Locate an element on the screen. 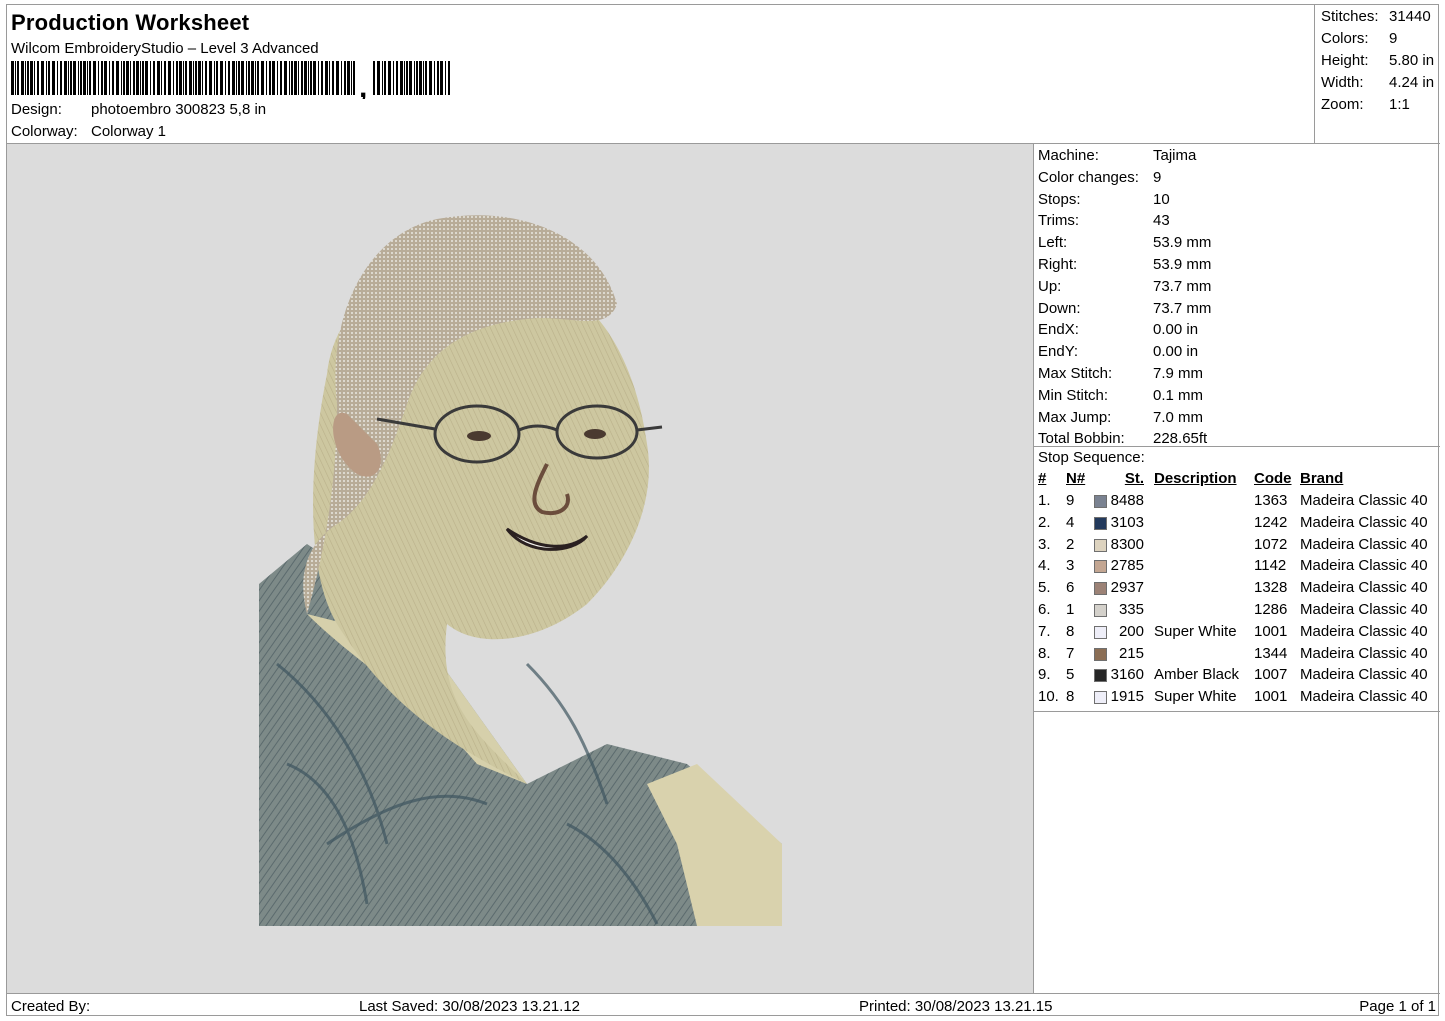  colorway-label: Colorway: is located at coordinates (44, 131).